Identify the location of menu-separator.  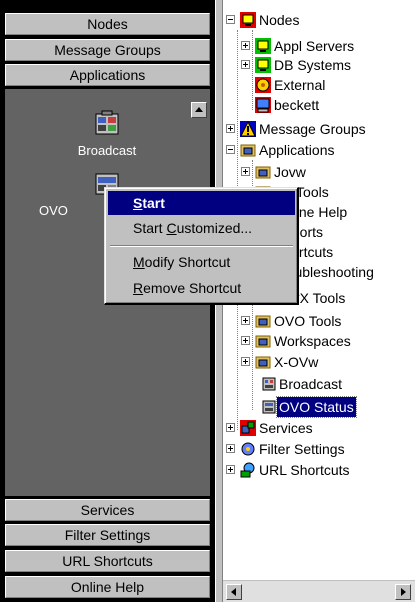
(201, 246).